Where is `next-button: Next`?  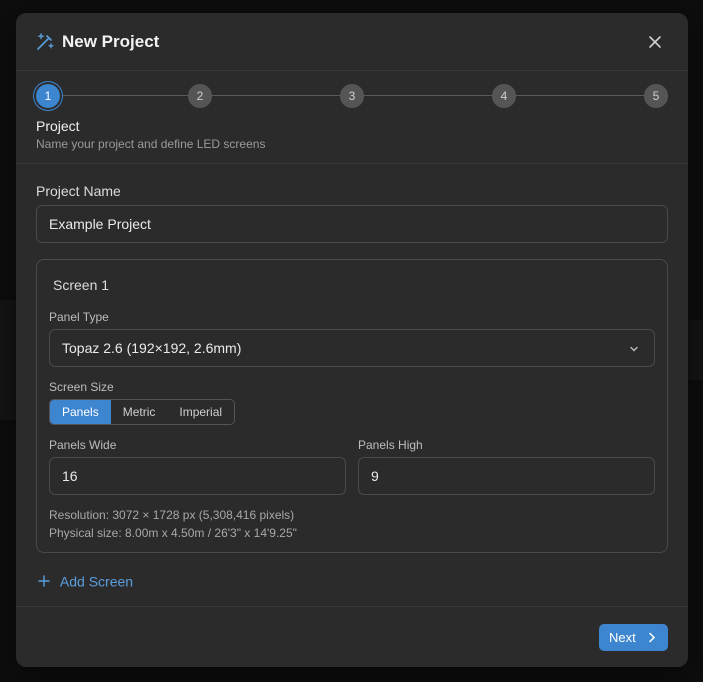
next-button: Next is located at coordinates (633, 637).